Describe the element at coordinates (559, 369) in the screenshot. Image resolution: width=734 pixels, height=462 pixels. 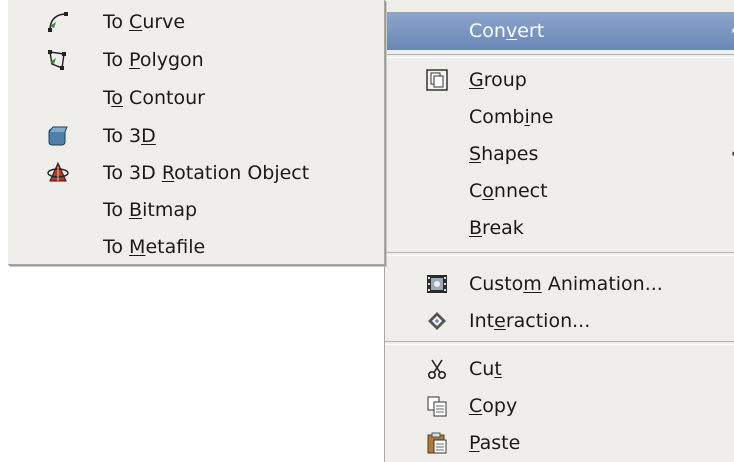
I see `menu-item-cut: Cut` at that location.